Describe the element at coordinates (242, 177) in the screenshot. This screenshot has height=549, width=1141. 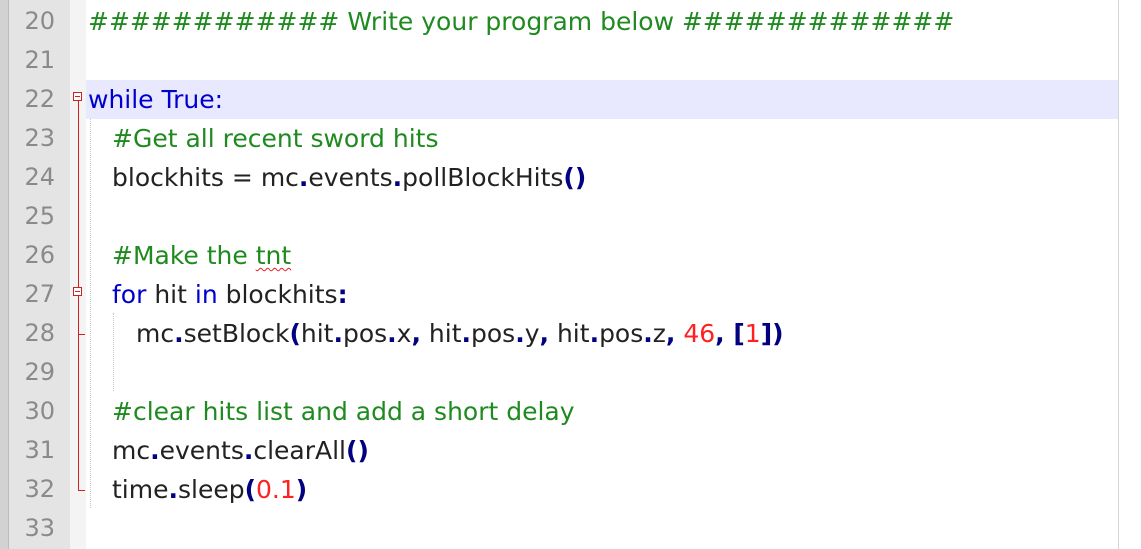
I see `operator: =` at that location.